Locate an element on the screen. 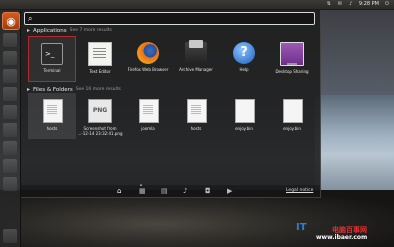  launcher: ◉ is located at coordinates (10, 128).